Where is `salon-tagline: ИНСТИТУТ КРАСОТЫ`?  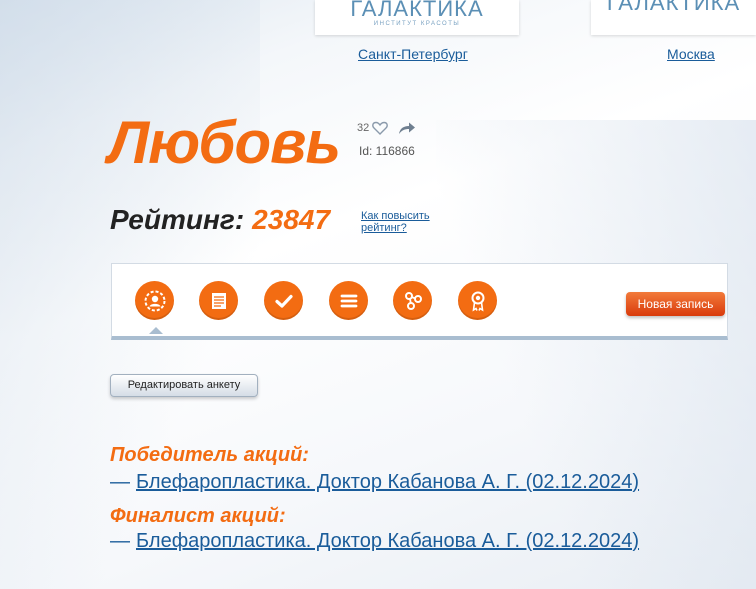 salon-tagline: ИНСТИТУТ КРАСОТЫ is located at coordinates (417, 24).